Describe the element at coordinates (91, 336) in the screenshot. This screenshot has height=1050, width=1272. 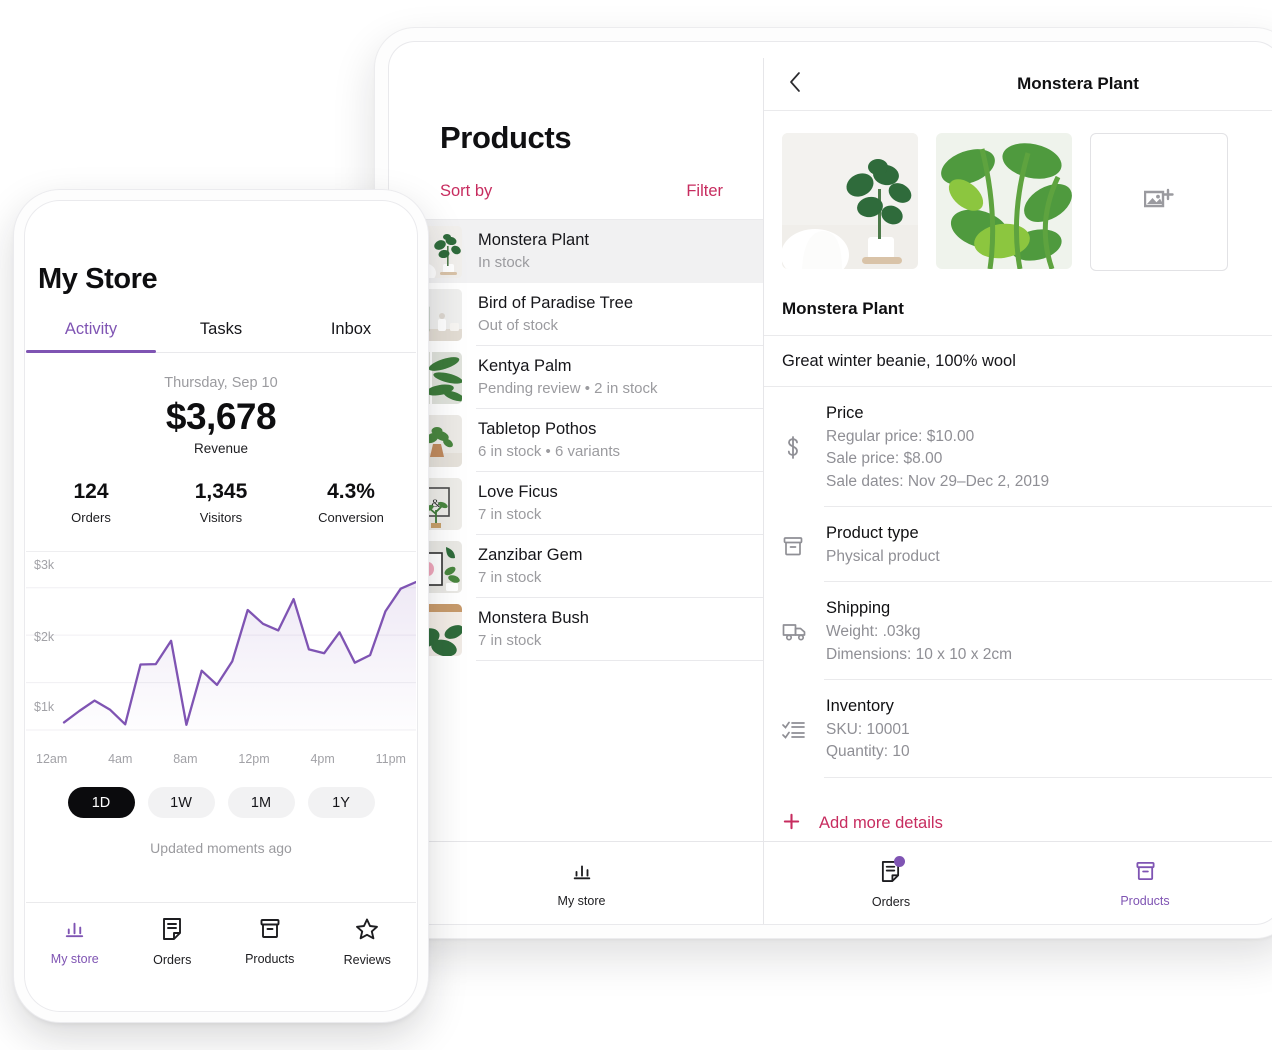
I see `tab-activity: Activity` at that location.